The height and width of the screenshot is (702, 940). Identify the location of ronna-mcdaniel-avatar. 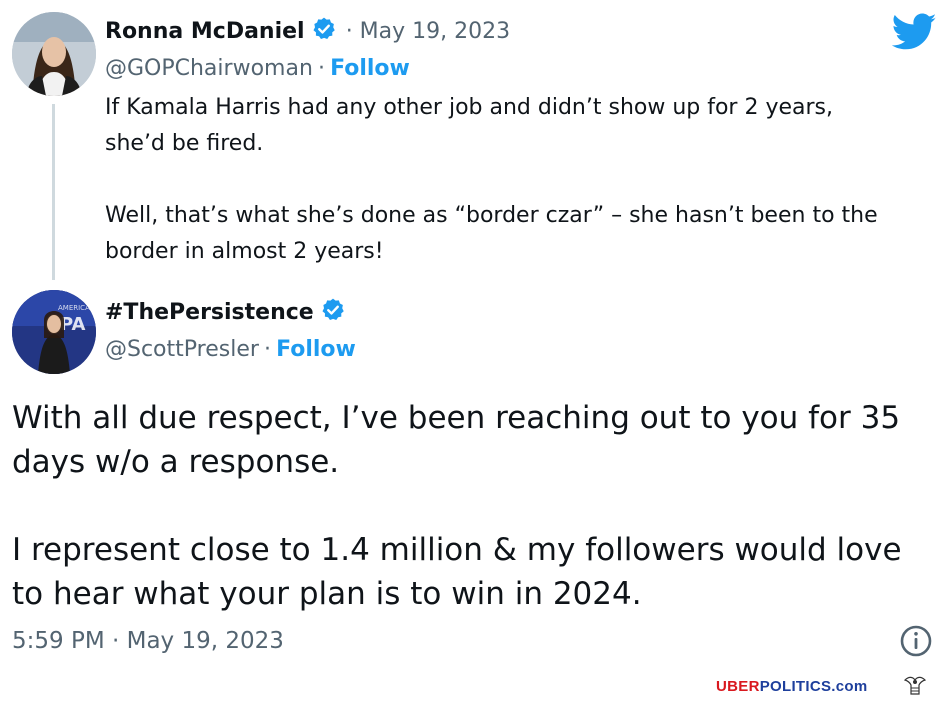
(54, 54).